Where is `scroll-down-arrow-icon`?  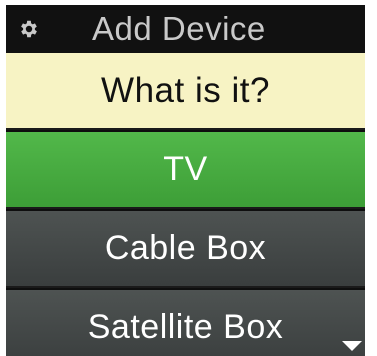 scroll-down-arrow-icon is located at coordinates (352, 346).